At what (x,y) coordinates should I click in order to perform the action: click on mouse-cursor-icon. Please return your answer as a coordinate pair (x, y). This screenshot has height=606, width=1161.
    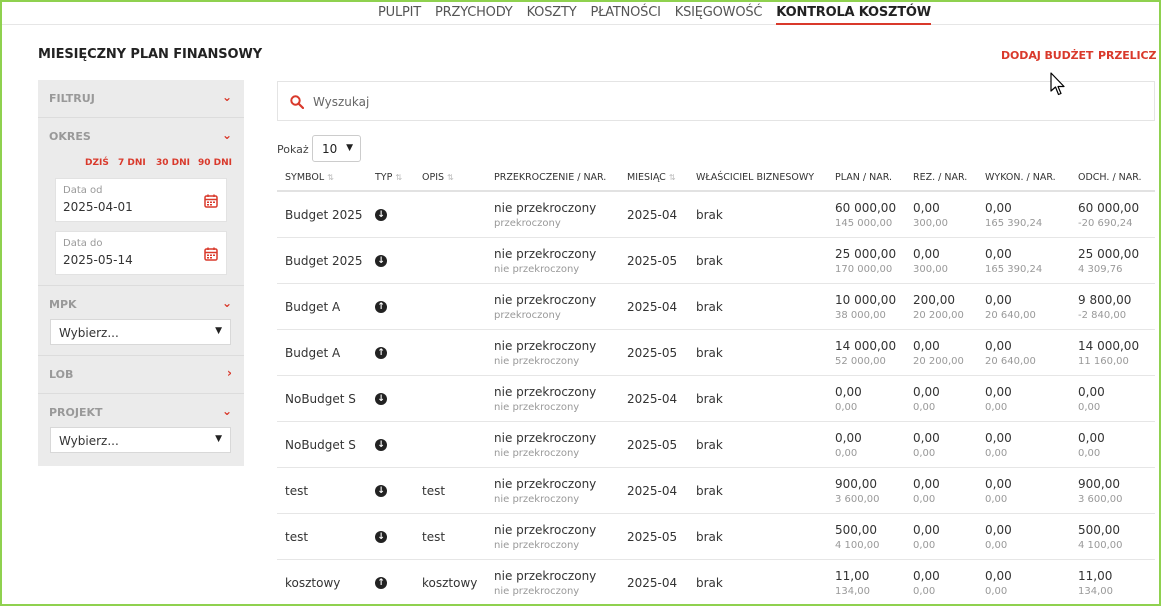
    Looking at the image, I should click on (1057, 84).